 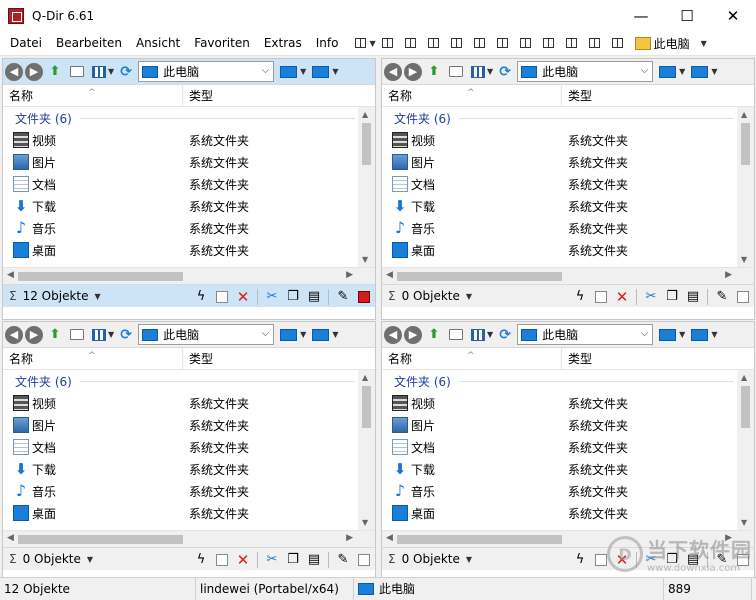 I want to click on object-count-dropdown: 12 Objekte ▼, so click(x=93, y=296).